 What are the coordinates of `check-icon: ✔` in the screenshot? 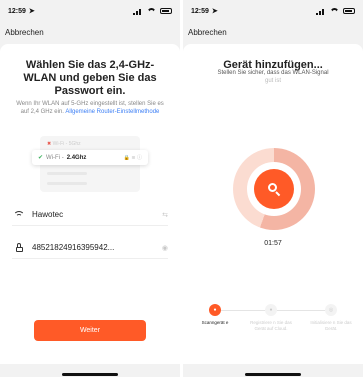 It's located at (41, 158).